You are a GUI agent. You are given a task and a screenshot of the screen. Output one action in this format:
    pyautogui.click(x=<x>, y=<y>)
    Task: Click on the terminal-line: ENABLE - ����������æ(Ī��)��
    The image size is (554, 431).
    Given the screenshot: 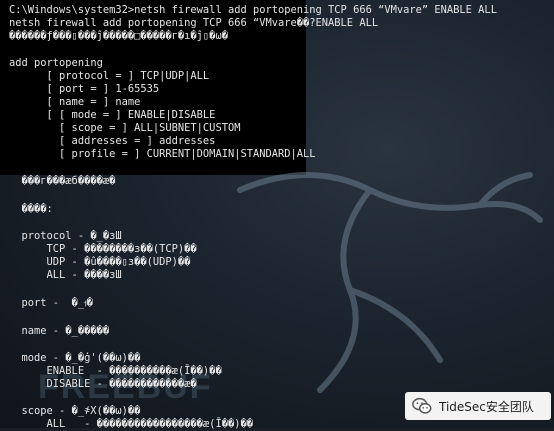 What is the action you would take?
    pyautogui.click(x=115, y=371)
    